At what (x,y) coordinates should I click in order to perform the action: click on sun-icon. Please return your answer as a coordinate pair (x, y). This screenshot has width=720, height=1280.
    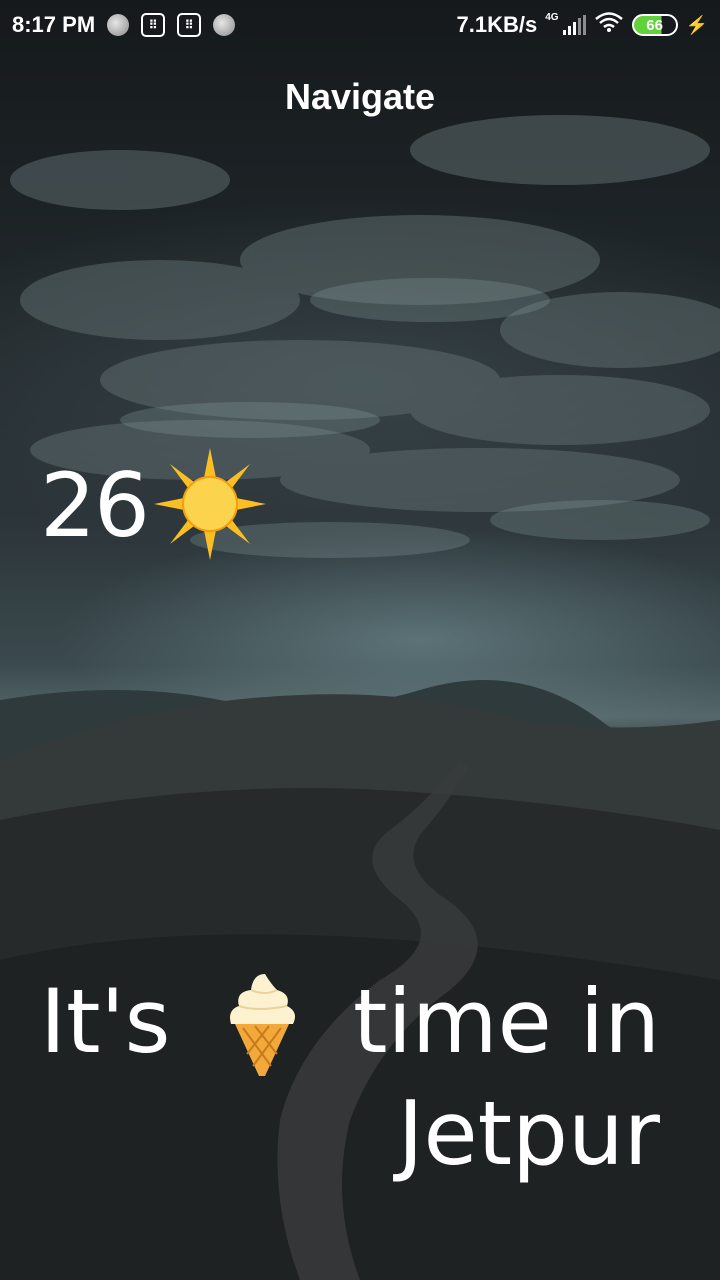
    Looking at the image, I should click on (209, 506).